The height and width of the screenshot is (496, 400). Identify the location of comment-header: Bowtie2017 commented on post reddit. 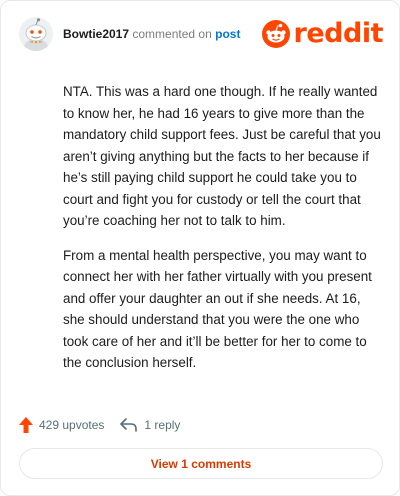
(201, 34).